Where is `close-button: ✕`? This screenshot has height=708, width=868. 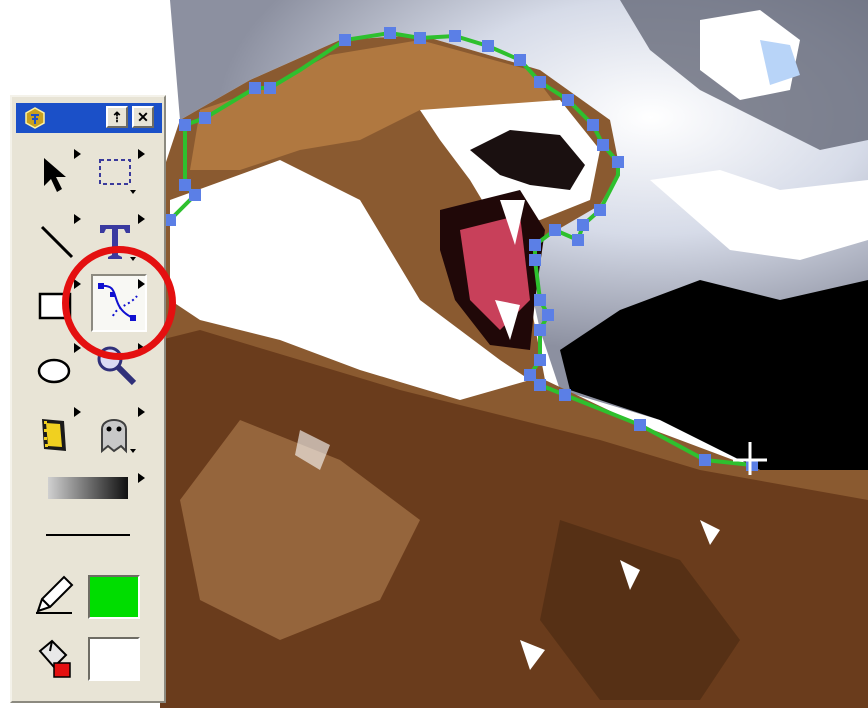 close-button: ✕ is located at coordinates (143, 117).